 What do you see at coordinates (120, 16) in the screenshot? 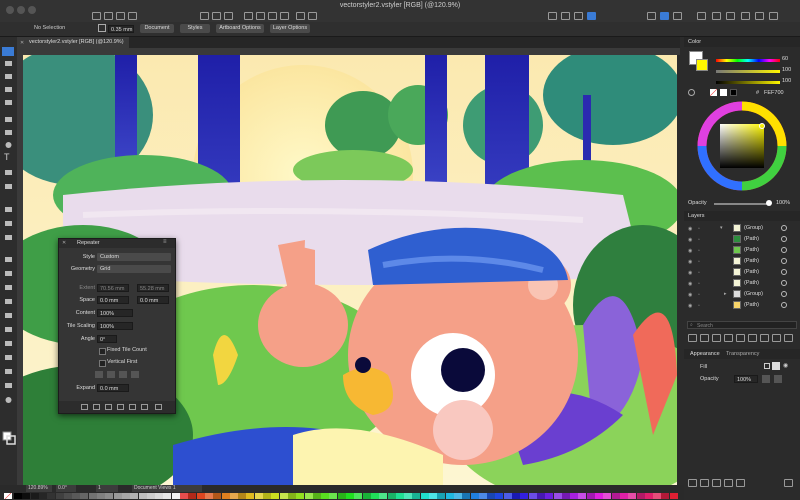
I see `save-icon` at bounding box center [120, 16].